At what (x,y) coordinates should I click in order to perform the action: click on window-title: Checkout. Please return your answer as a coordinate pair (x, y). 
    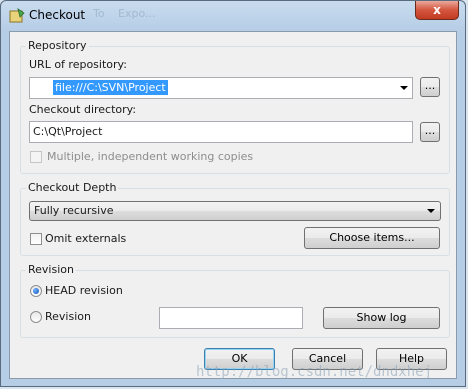
    Looking at the image, I should click on (57, 15).